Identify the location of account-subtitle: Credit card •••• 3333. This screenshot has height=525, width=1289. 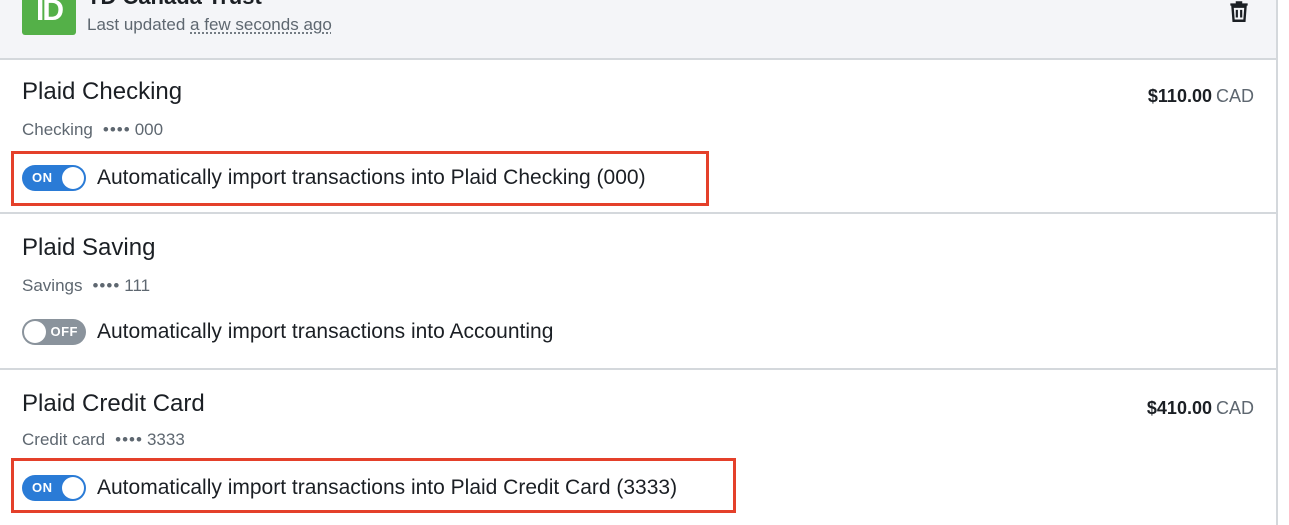
(103, 440).